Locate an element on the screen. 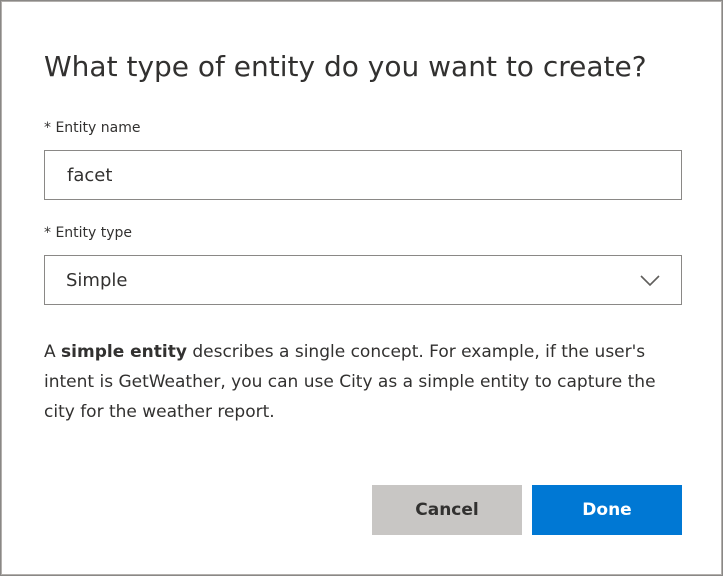  cancel-button: Cancel is located at coordinates (447, 510).